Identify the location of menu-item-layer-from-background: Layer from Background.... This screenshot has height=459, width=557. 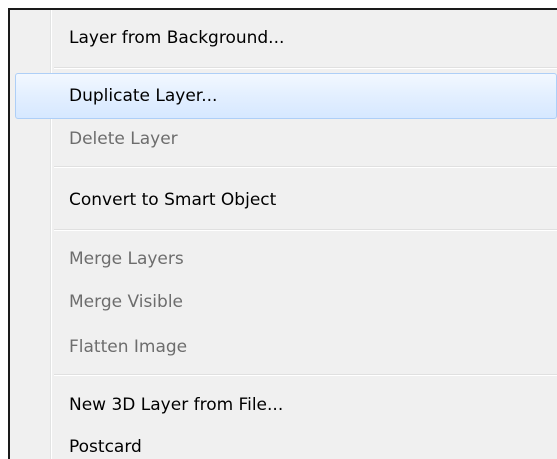
(286, 38).